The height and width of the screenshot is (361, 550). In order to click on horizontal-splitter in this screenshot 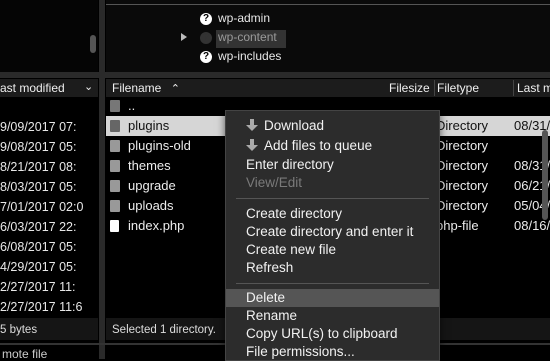, I will do `click(275, 75)`.